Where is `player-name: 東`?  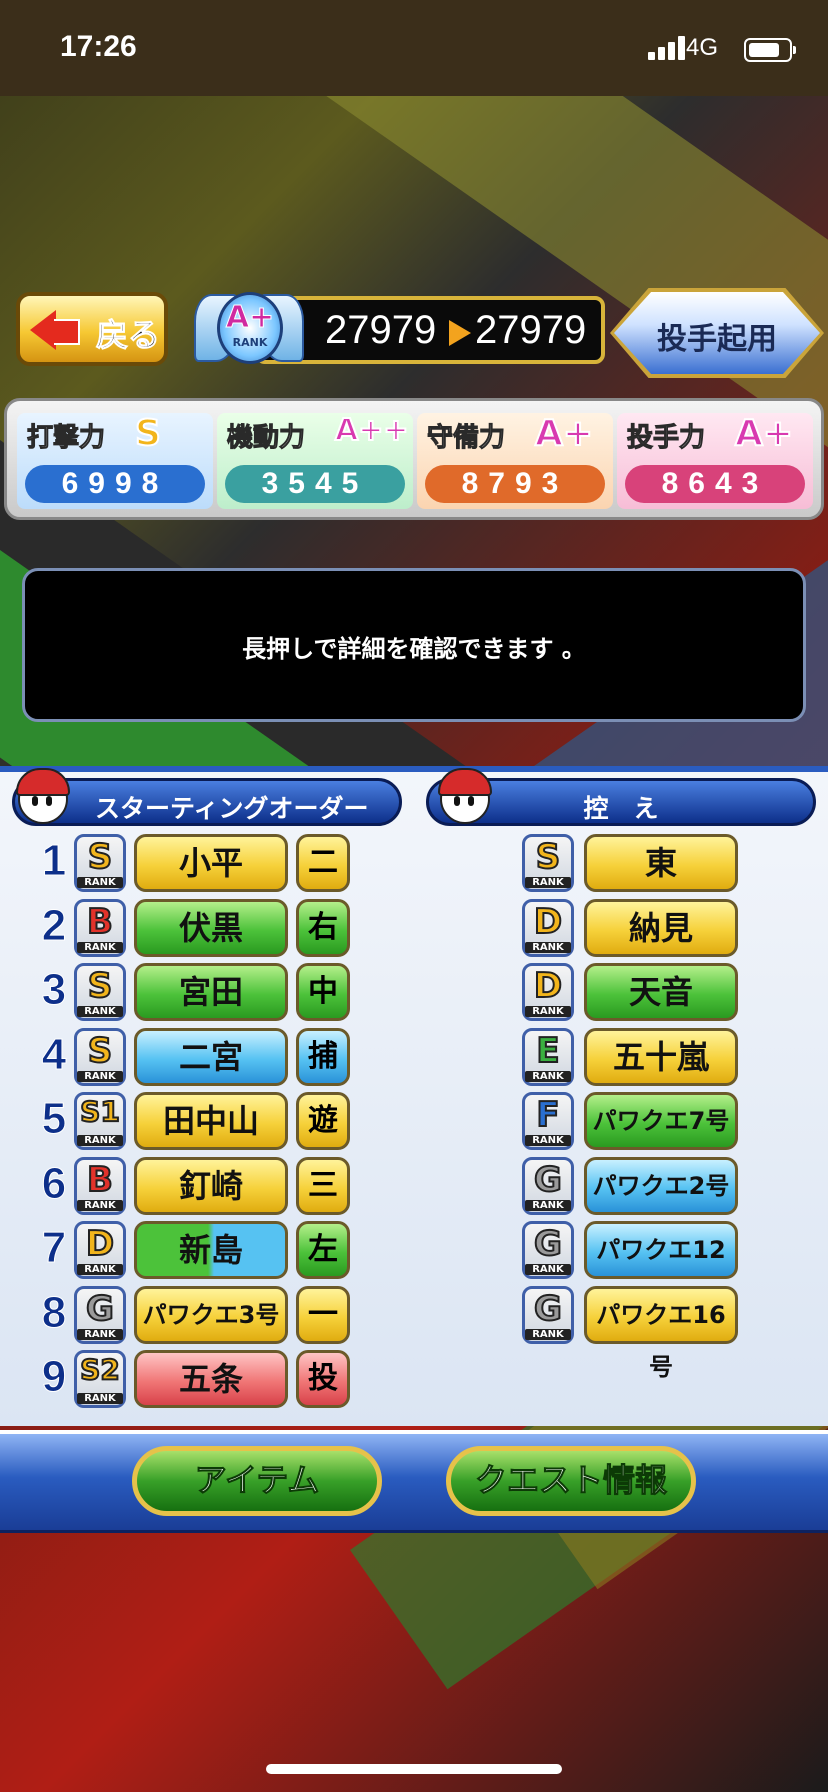
player-name: 東 is located at coordinates (661, 863).